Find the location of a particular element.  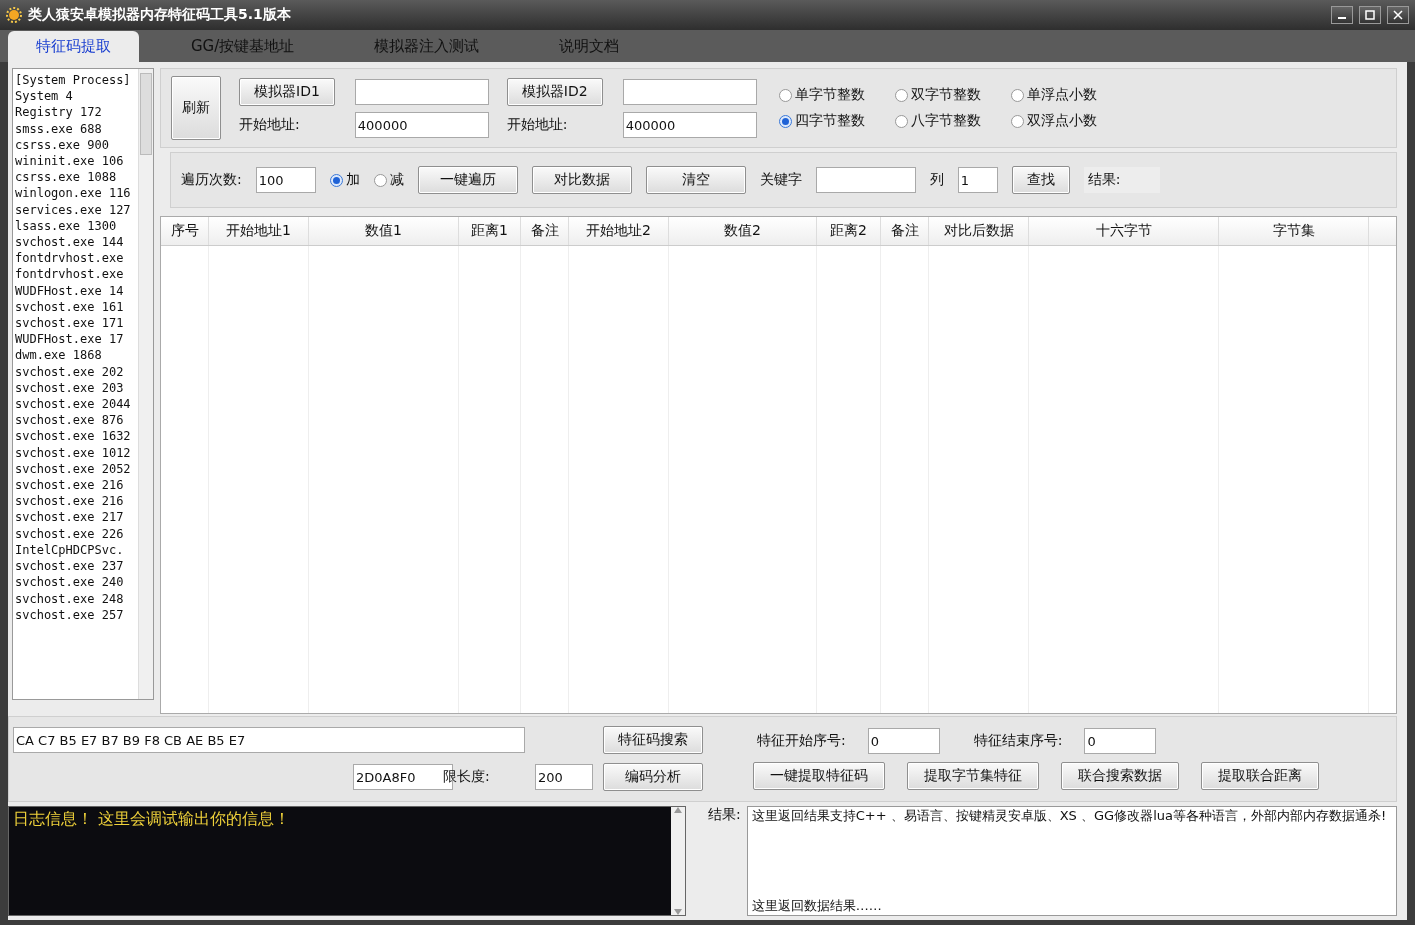

column-header: 序号 is located at coordinates (185, 231).